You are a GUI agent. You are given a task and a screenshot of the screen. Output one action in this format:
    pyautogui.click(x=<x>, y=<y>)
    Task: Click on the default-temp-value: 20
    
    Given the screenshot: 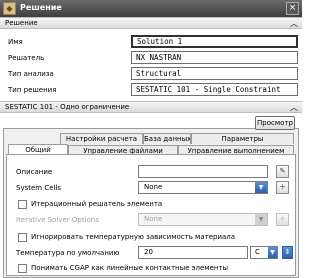 What is the action you would take?
    pyautogui.click(x=148, y=252)
    